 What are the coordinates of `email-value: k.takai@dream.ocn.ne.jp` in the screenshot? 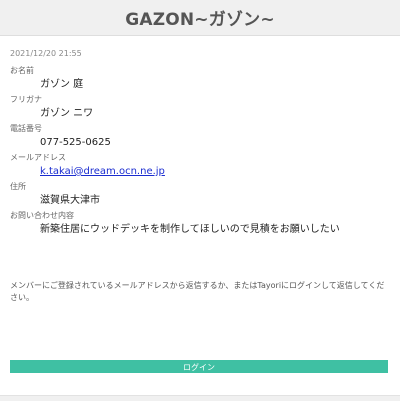 It's located at (200, 171).